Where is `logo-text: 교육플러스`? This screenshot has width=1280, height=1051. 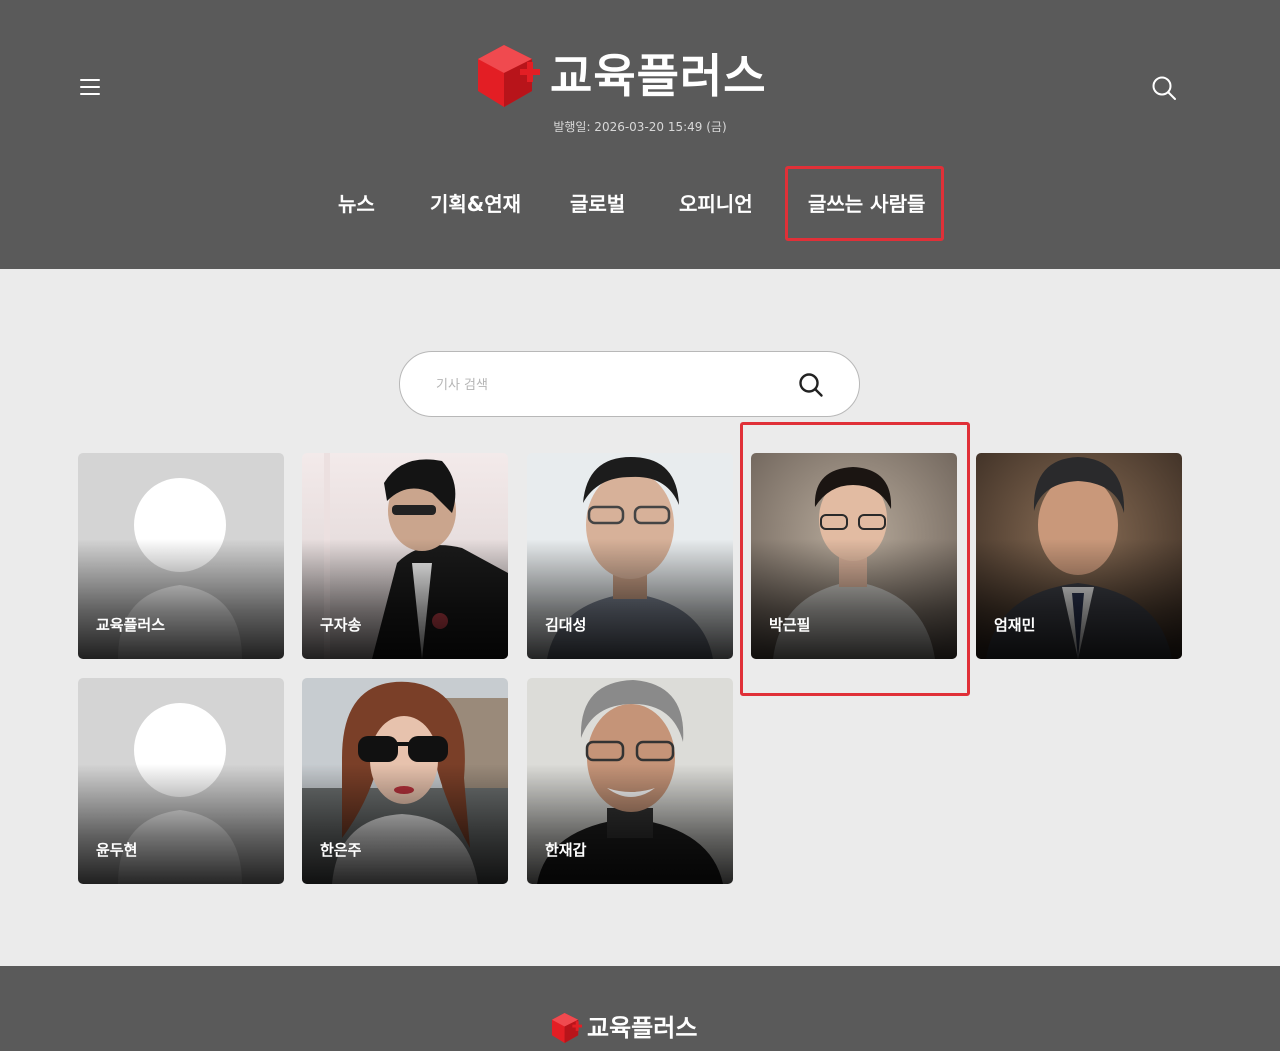
logo-text: 교육플러스 is located at coordinates (658, 76).